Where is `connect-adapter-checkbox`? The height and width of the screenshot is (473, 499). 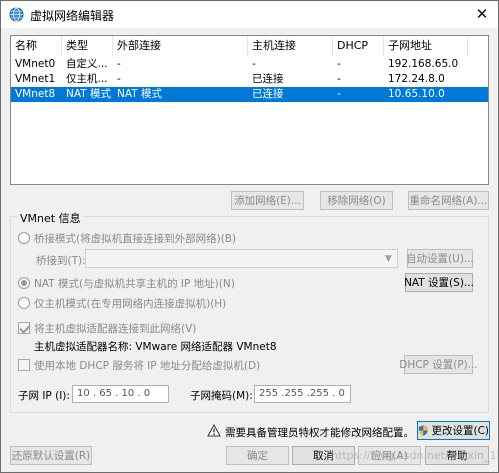
connect-adapter-checkbox is located at coordinates (24, 328).